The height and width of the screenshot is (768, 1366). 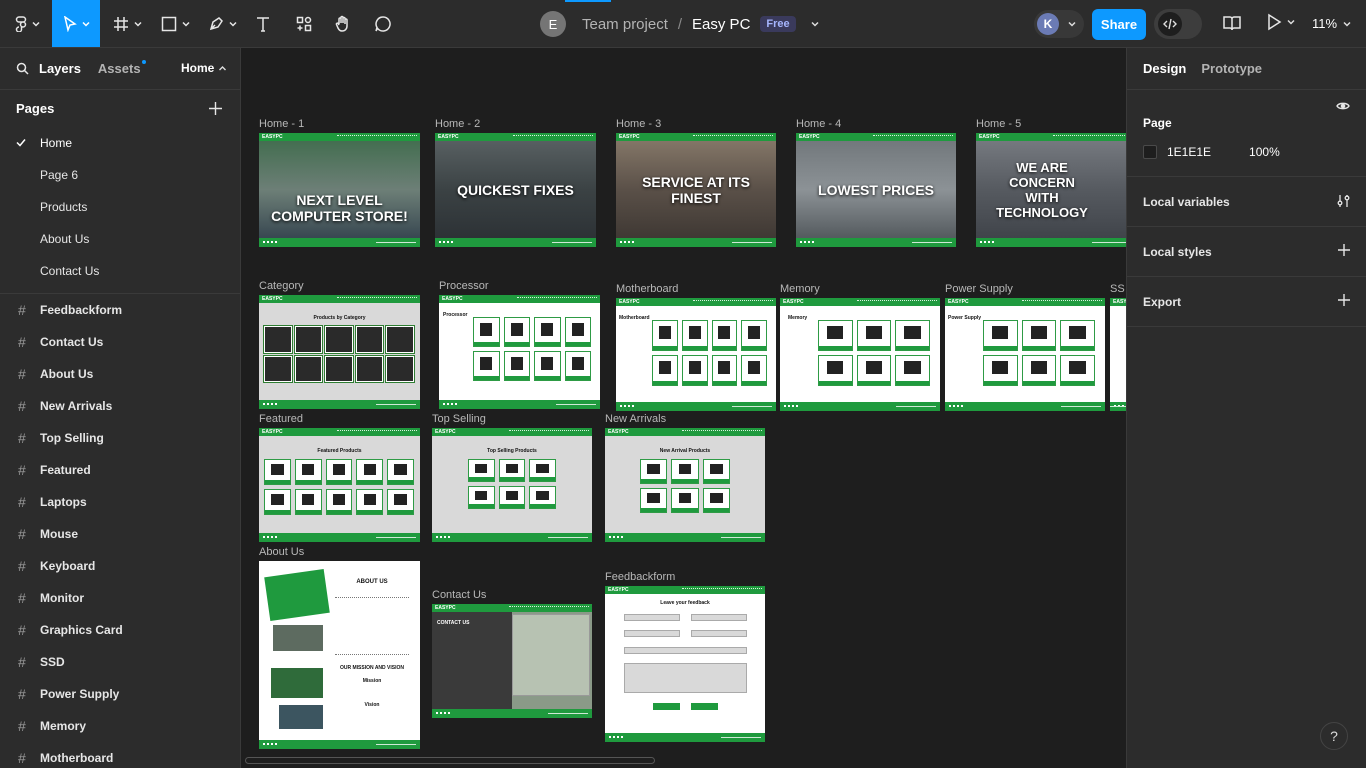 What do you see at coordinates (1332, 23) in the screenshot?
I see `zoom-menu: 11%` at bounding box center [1332, 23].